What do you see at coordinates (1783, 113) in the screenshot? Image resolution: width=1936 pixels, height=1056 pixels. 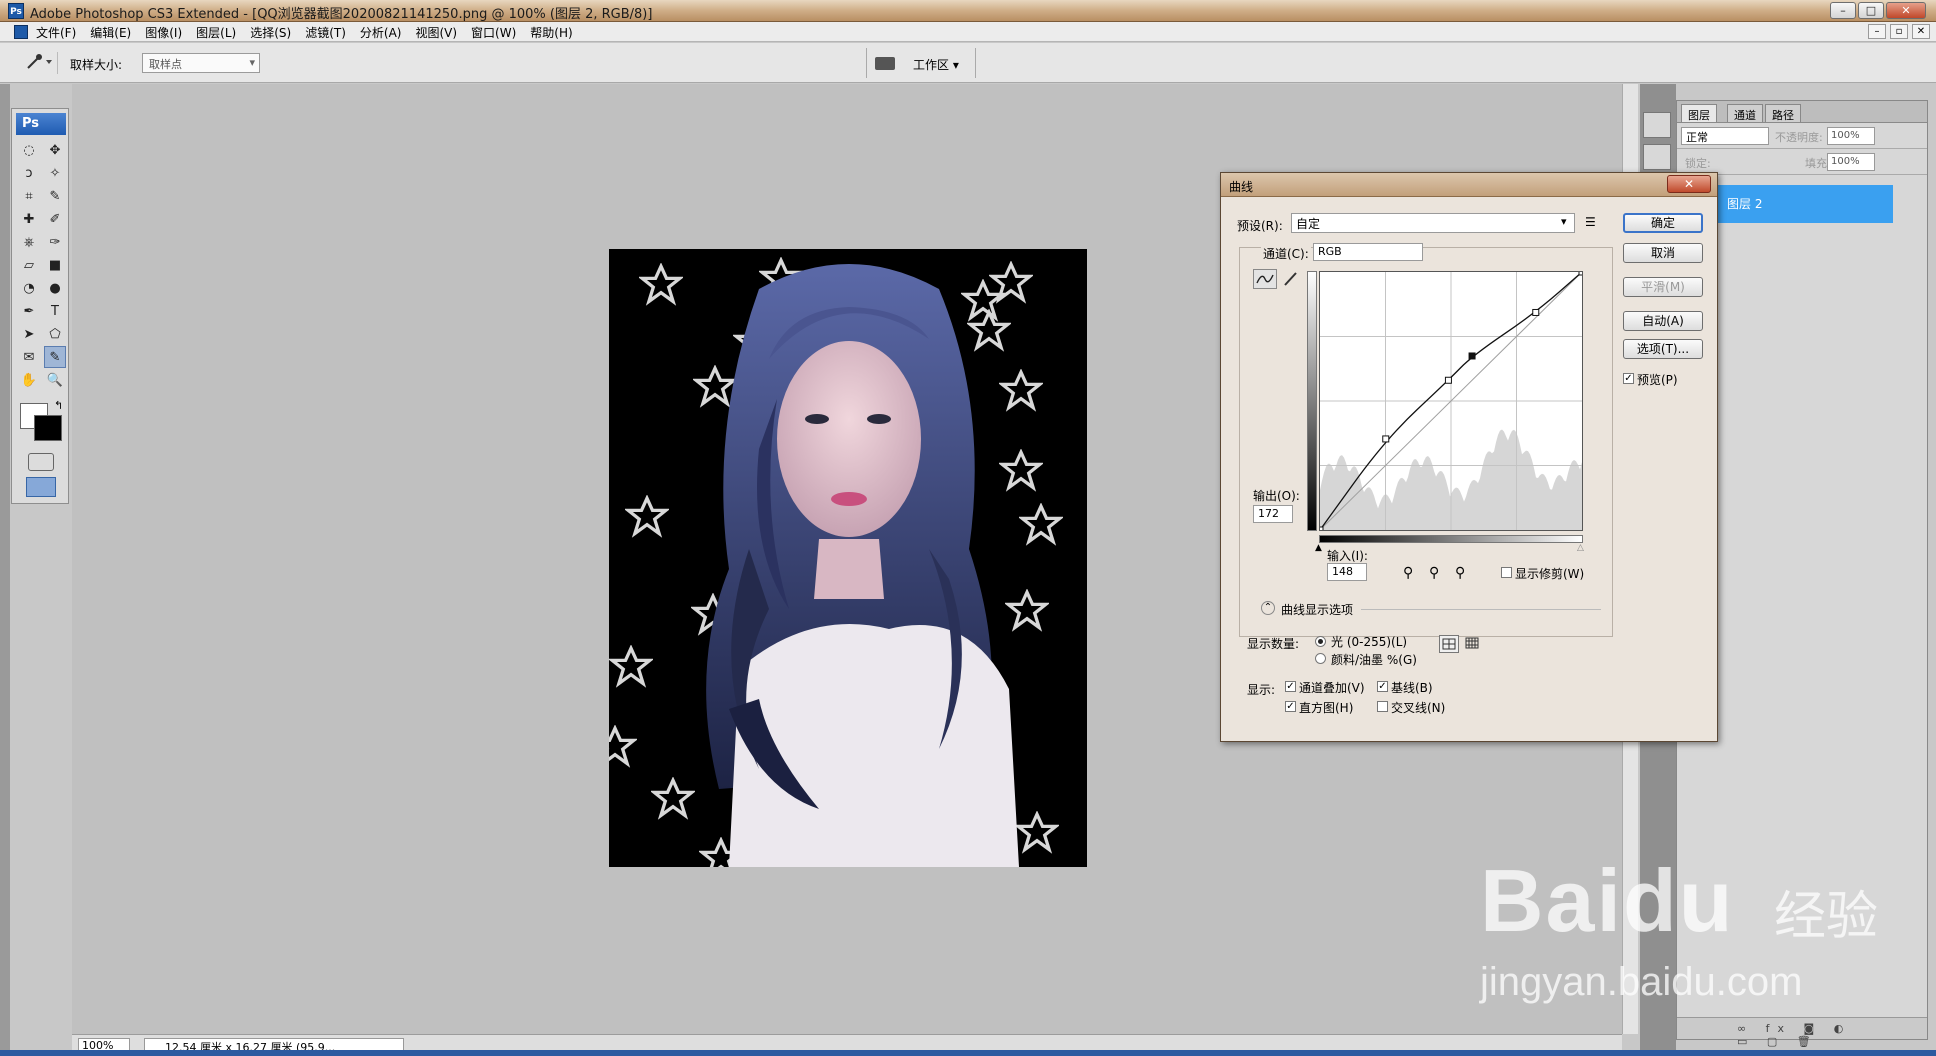 I see `tab-paths: 路径` at bounding box center [1783, 113].